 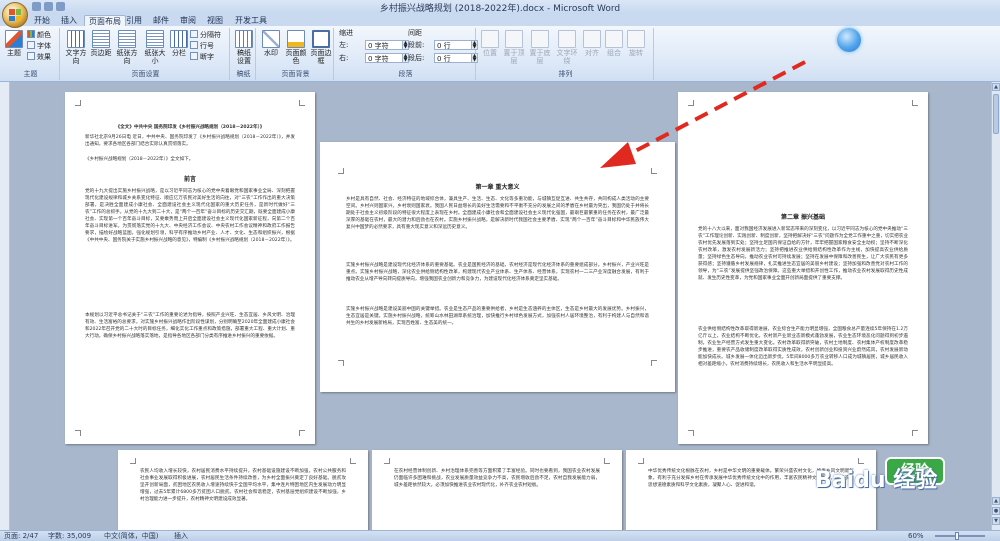 What do you see at coordinates (251, 20) in the screenshot?
I see `tab-developer: 开发工具` at bounding box center [251, 20].